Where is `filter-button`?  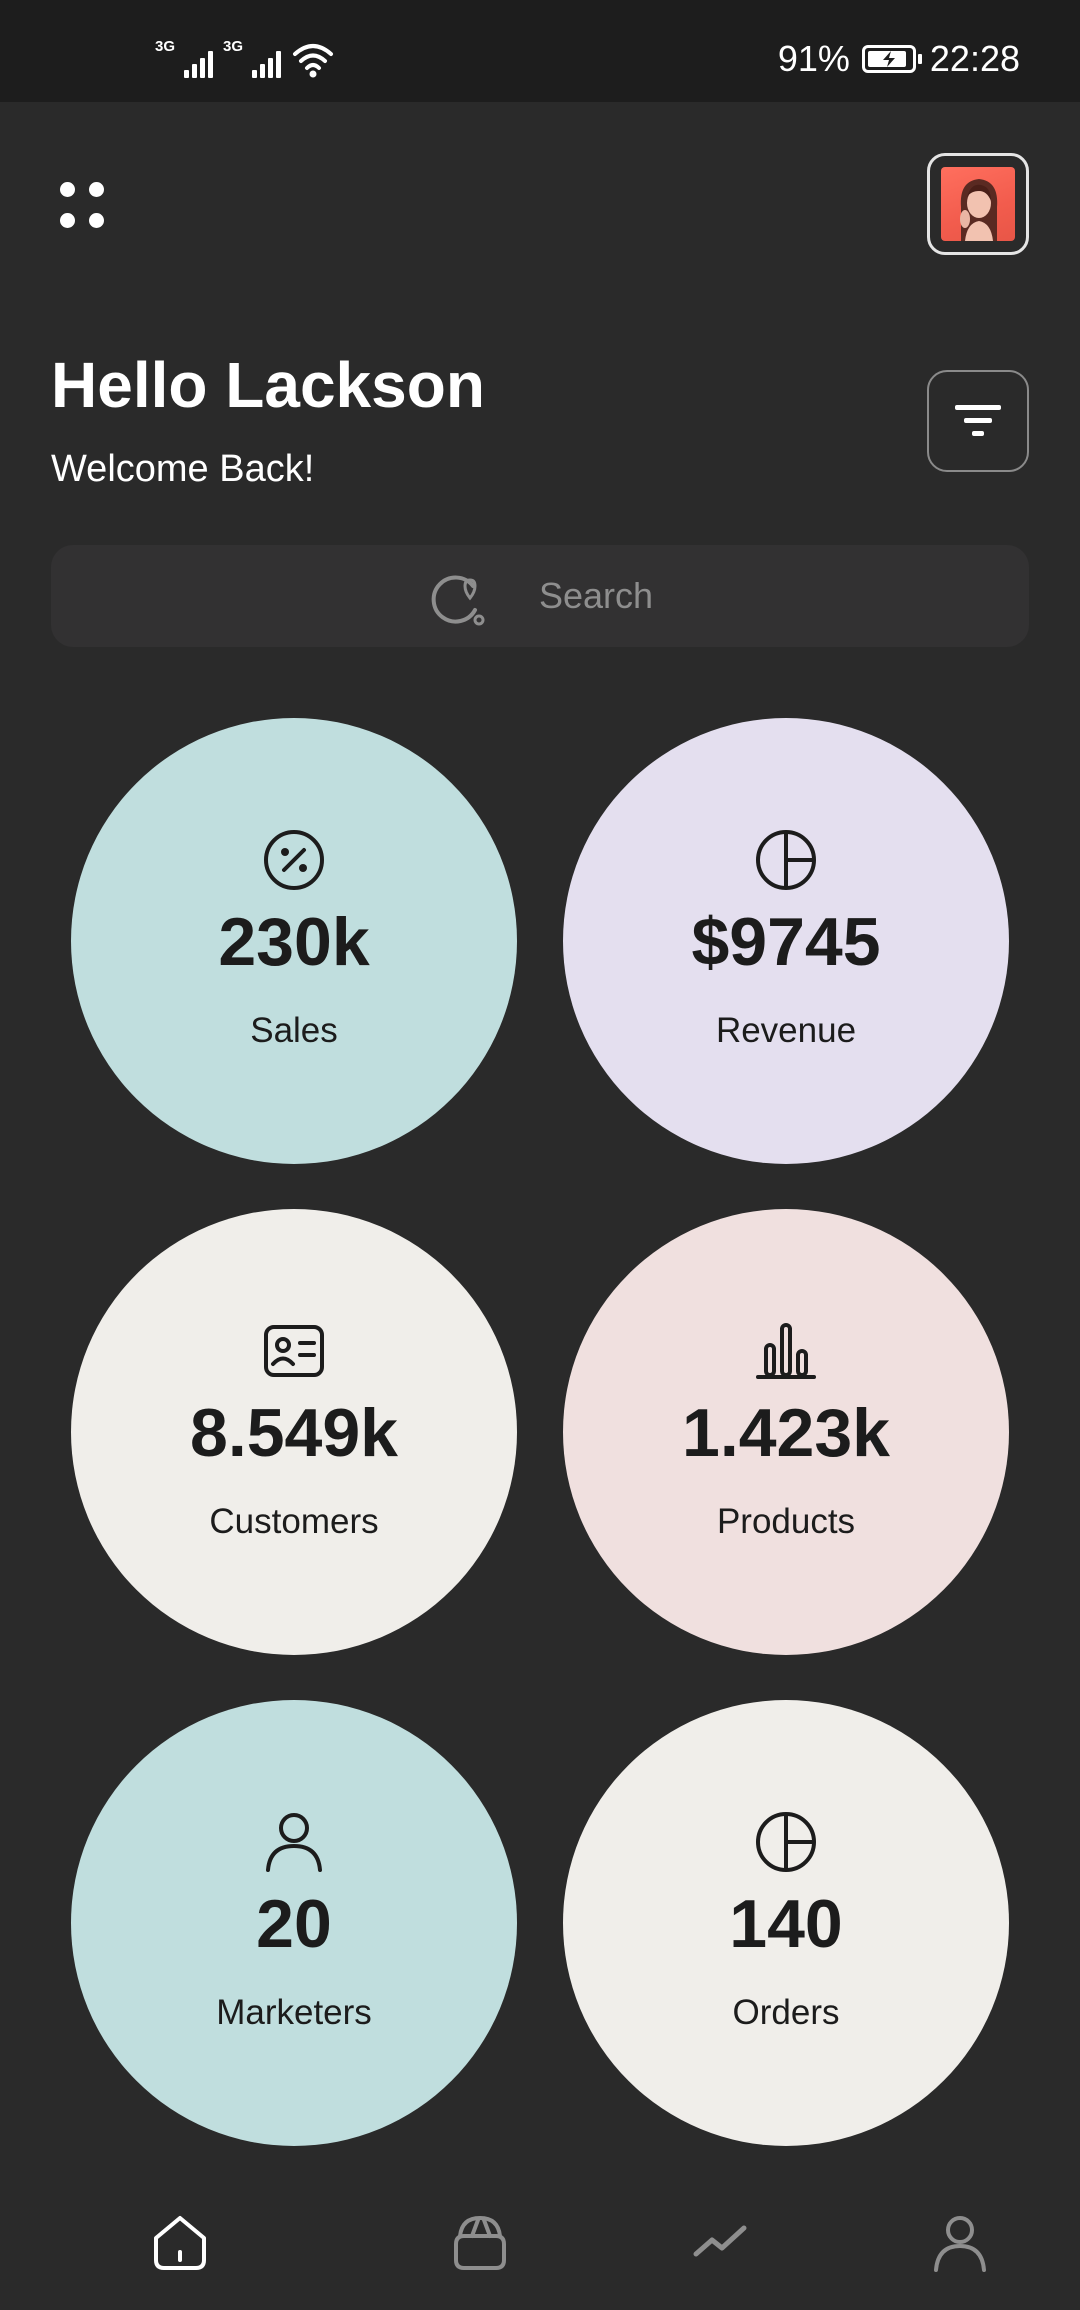
filter-button is located at coordinates (978, 421).